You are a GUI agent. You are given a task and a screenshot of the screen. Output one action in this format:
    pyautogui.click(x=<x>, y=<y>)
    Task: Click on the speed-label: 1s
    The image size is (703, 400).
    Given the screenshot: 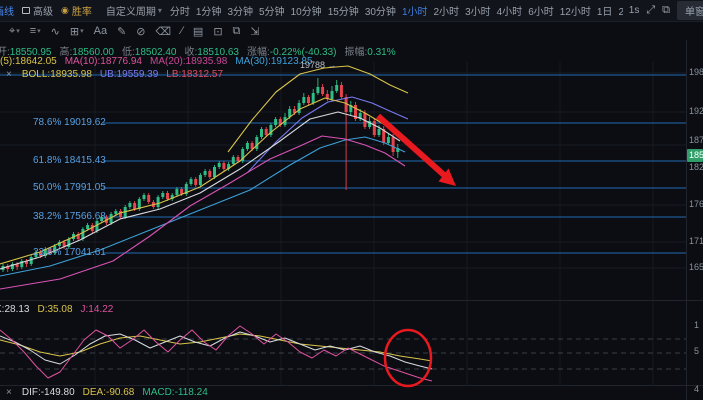 What is the action you would take?
    pyautogui.click(x=634, y=10)
    